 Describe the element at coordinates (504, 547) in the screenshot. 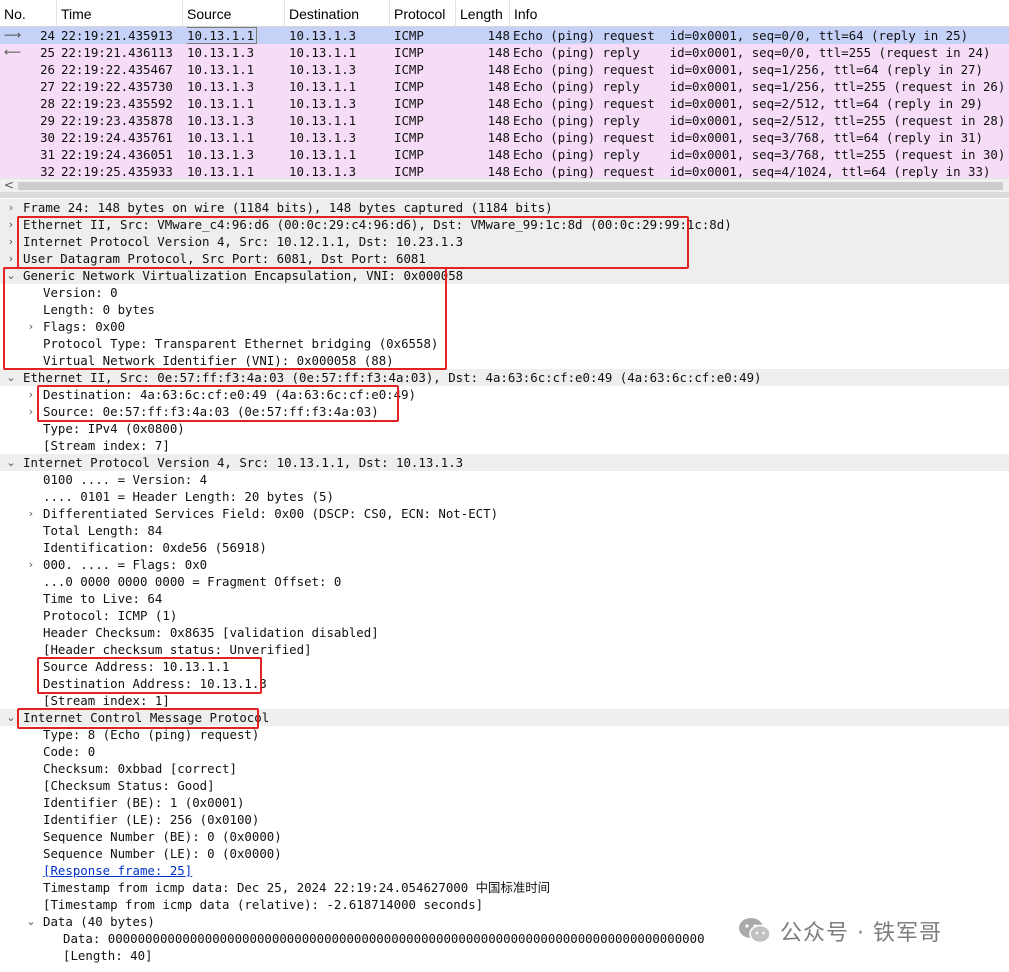

I see `tree-field-row: Identification: 0xde56 (56918)` at that location.